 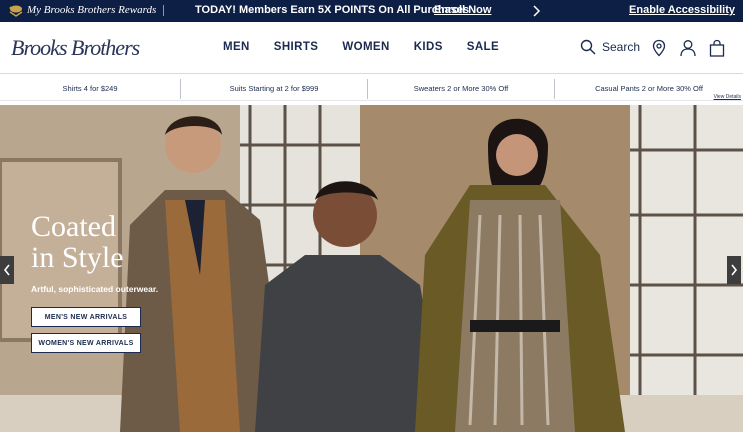 What do you see at coordinates (90, 88) in the screenshot?
I see `promo-shirts: Shirts 4 for $249` at bounding box center [90, 88].